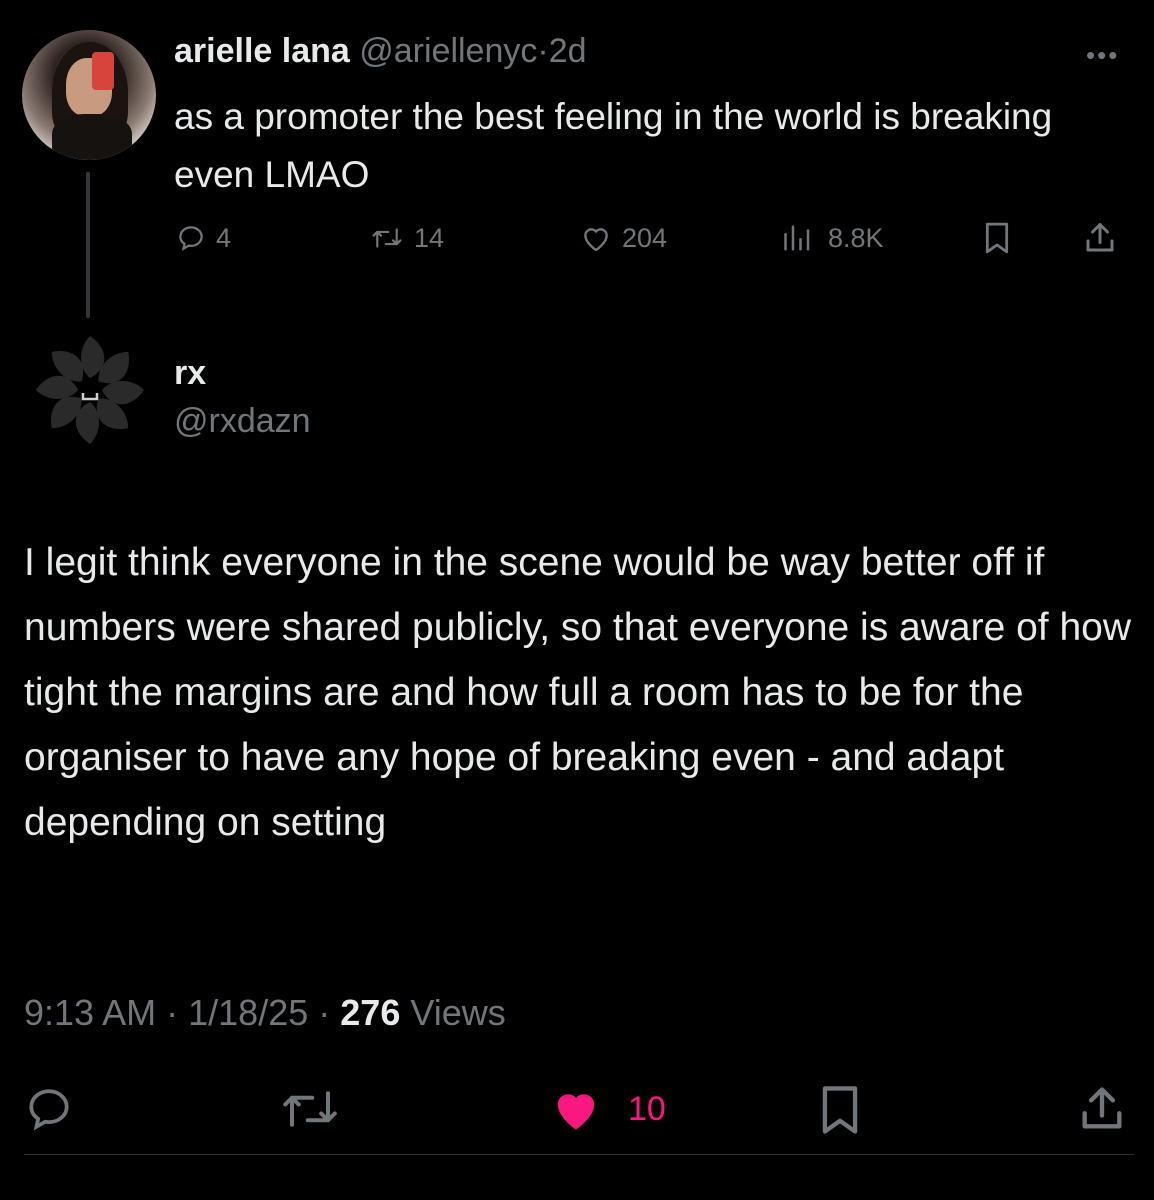 This screenshot has height=1200, width=1154. What do you see at coordinates (856, 237) in the screenshot?
I see `view-count: 8.8K` at bounding box center [856, 237].